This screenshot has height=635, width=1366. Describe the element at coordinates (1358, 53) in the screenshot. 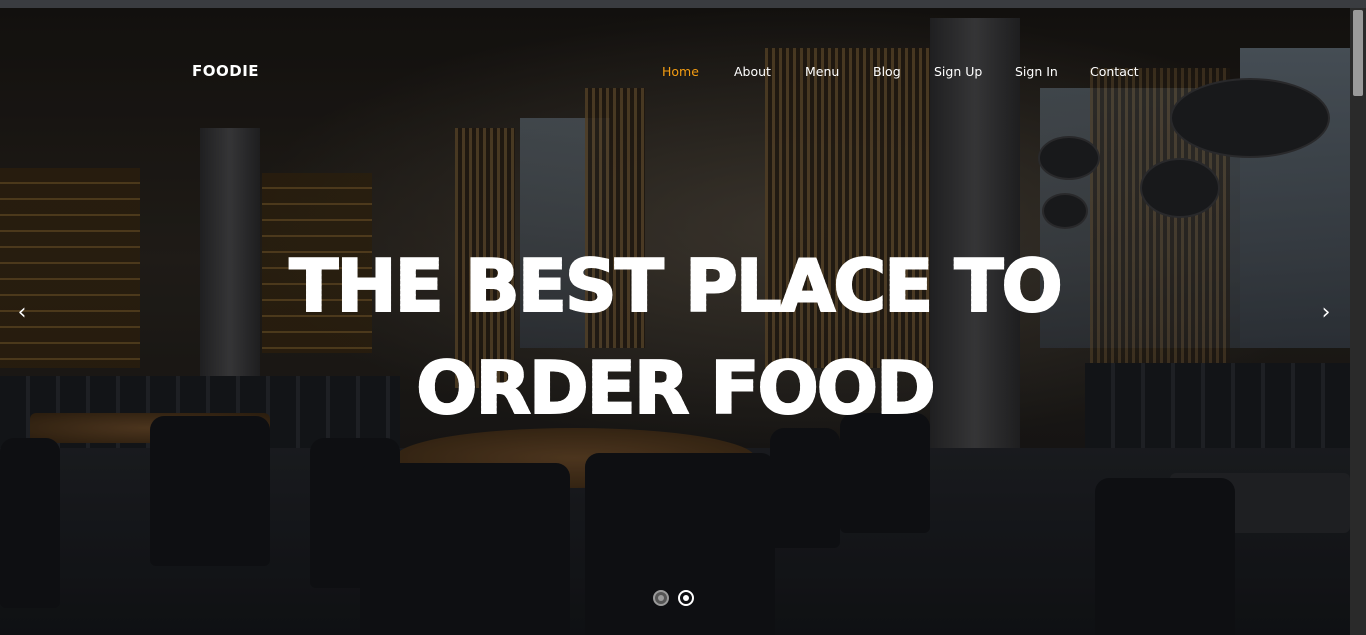

I see `scrollbar-thumb` at that location.